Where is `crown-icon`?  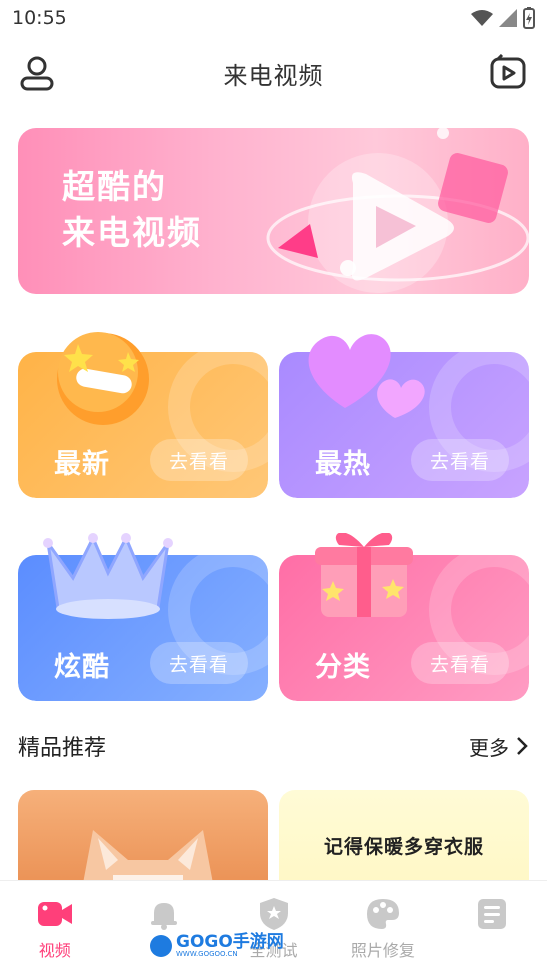 crown-icon is located at coordinates (108, 576).